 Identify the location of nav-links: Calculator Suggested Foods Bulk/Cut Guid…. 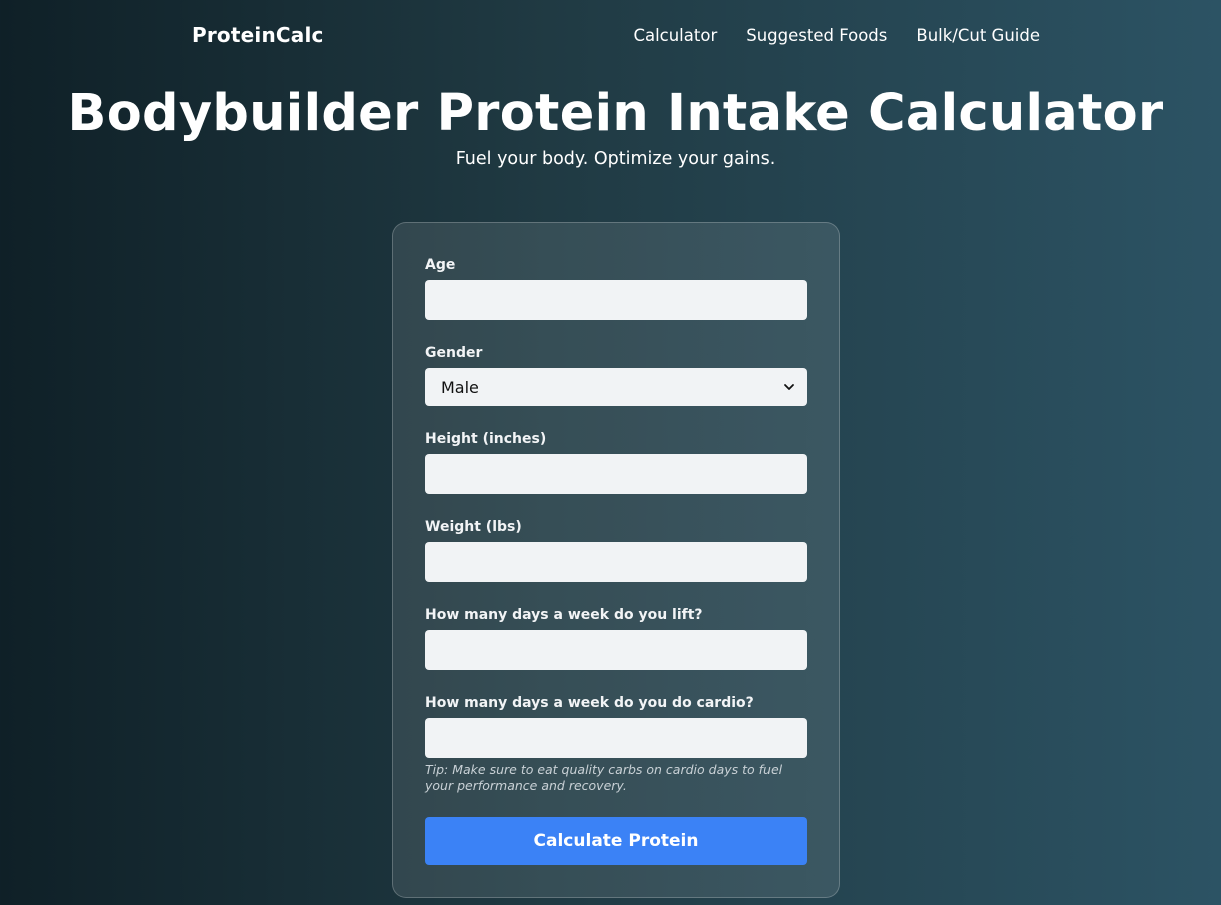
(836, 35).